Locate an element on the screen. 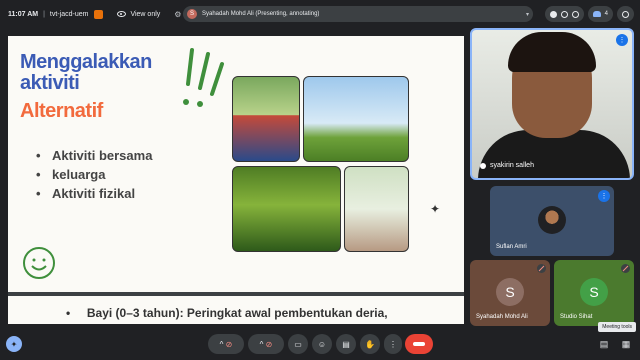 The width and height of the screenshot is (640, 360). captions-button: ▤ is located at coordinates (346, 344).